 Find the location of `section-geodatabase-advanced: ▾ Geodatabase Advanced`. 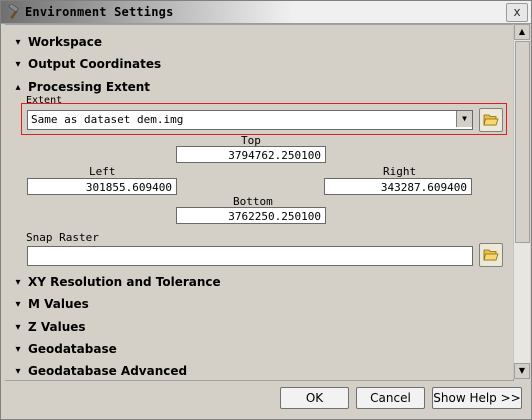

section-geodatabase-advanced: ▾ Geodatabase Advanced is located at coordinates (100, 371).